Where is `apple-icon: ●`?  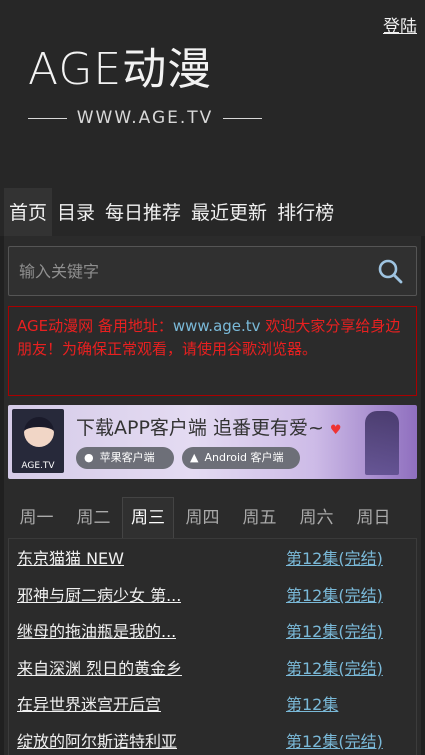 apple-icon: ● is located at coordinates (89, 457).